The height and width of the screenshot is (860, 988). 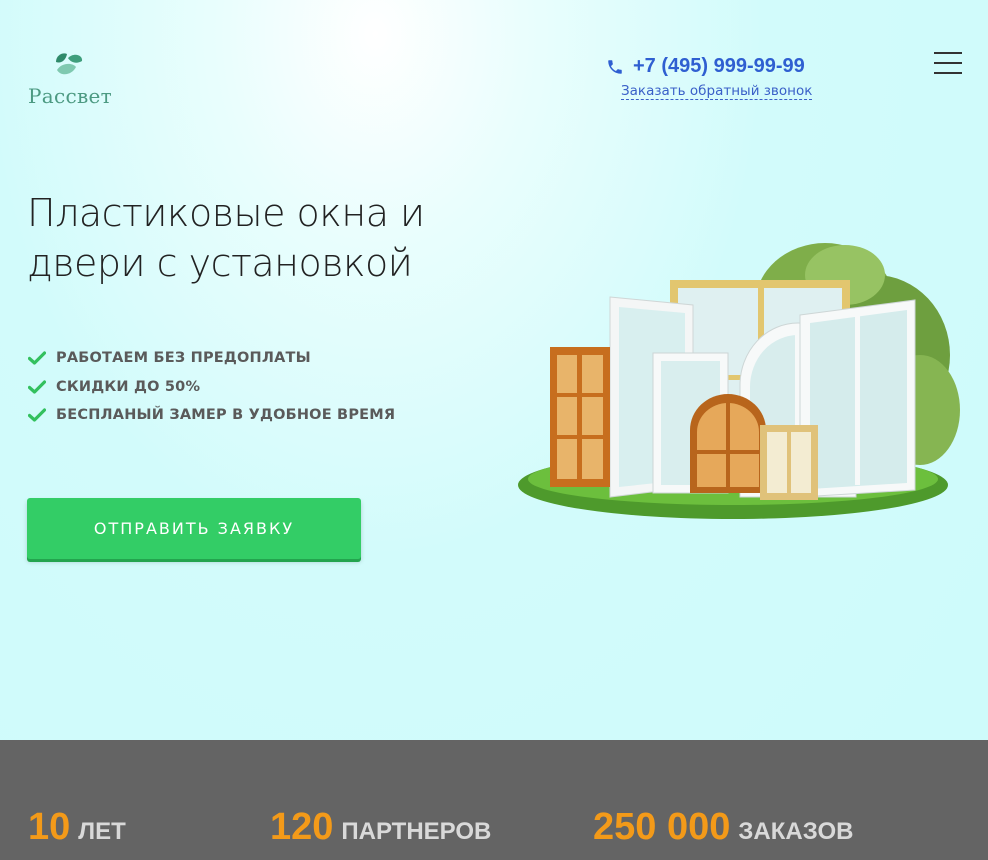 What do you see at coordinates (717, 91) in the screenshot?
I see `callback-link: Заказать обратный звонок` at bounding box center [717, 91].